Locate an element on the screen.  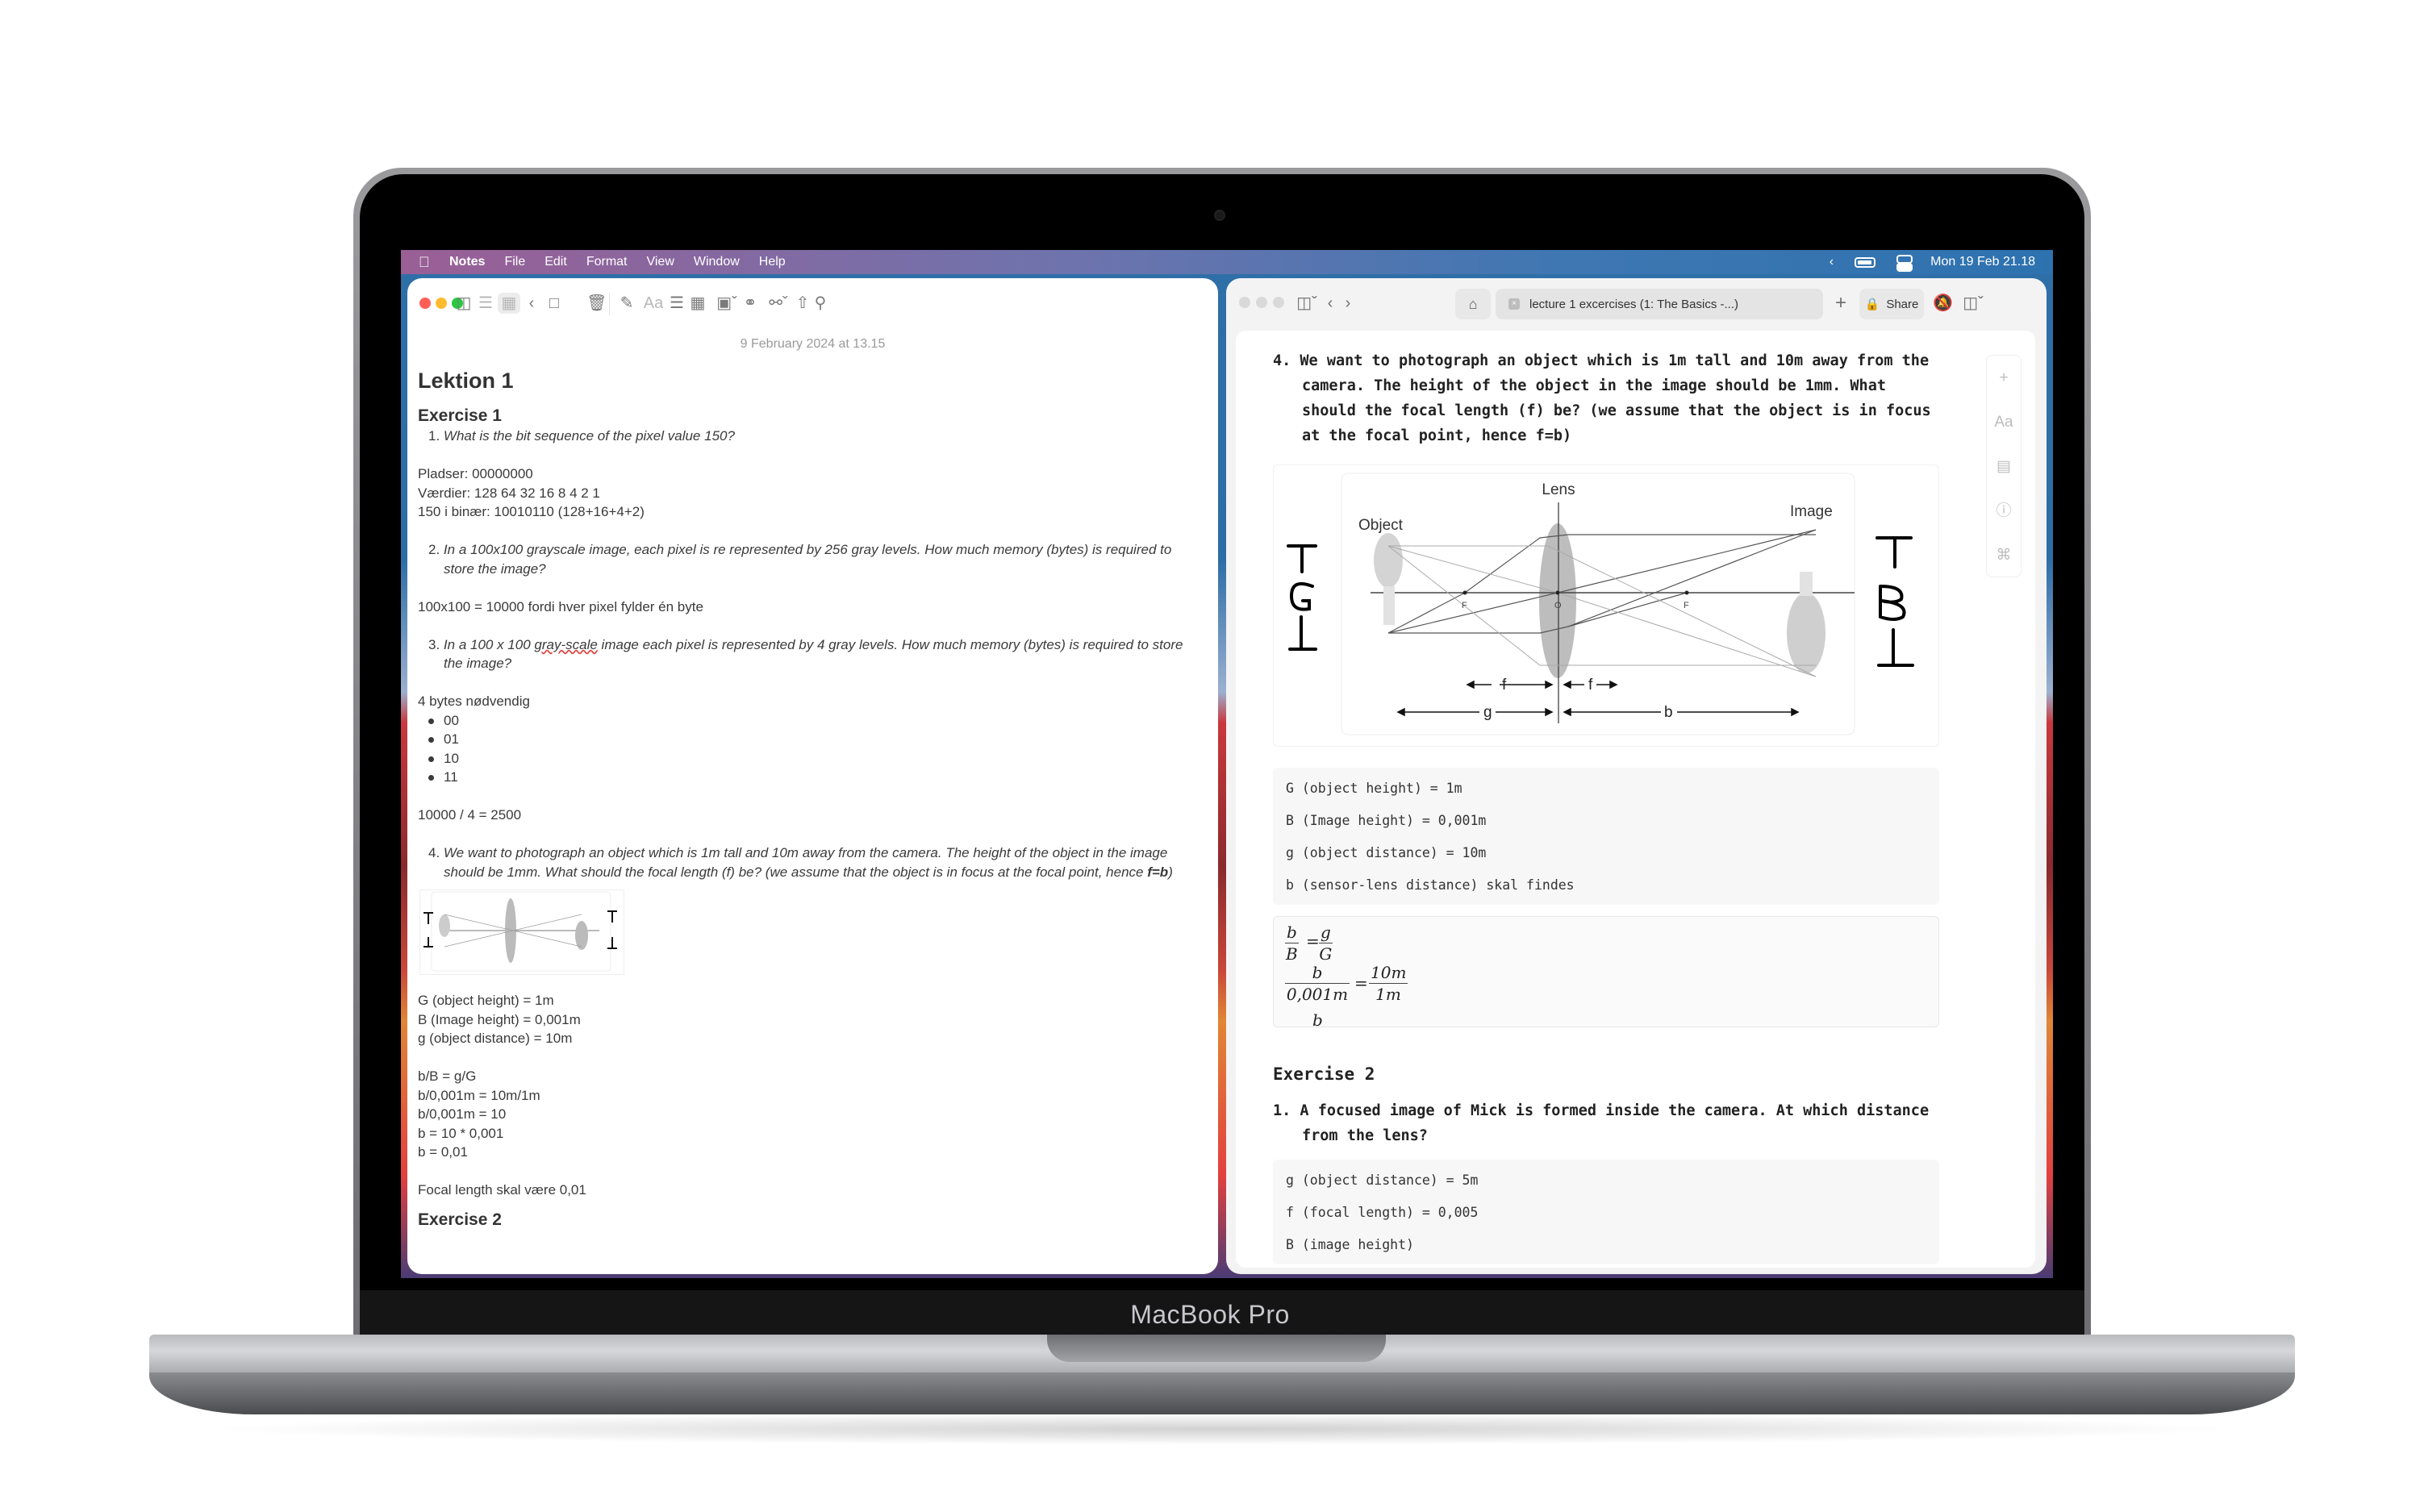
table-icon: ▦ is located at coordinates (697, 303).